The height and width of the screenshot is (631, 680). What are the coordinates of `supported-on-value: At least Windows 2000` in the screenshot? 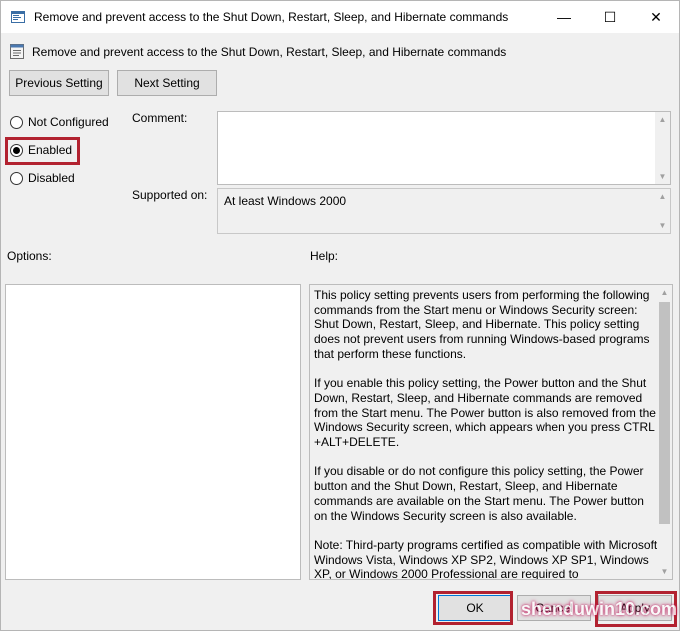 It's located at (285, 201).